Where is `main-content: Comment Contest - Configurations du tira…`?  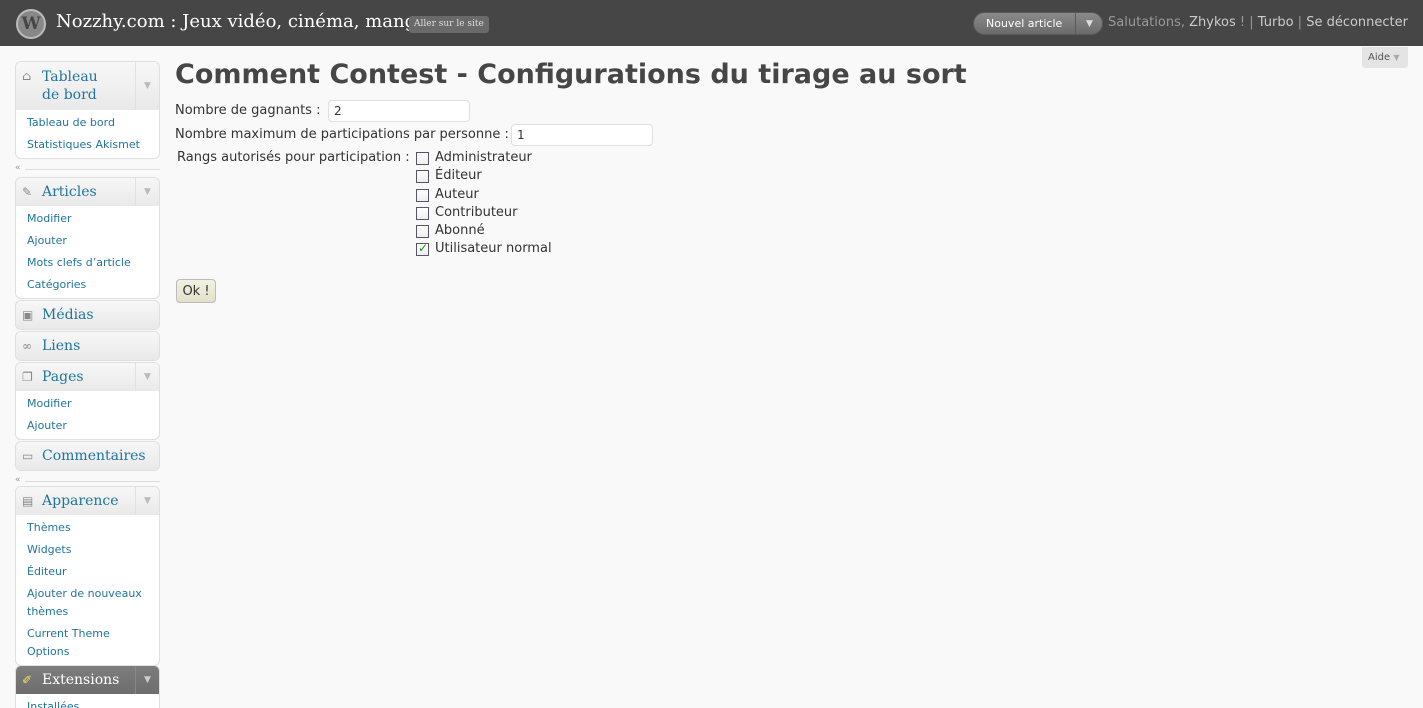
main-content: Comment Contest - Configurations du tira… is located at coordinates (571, 74).